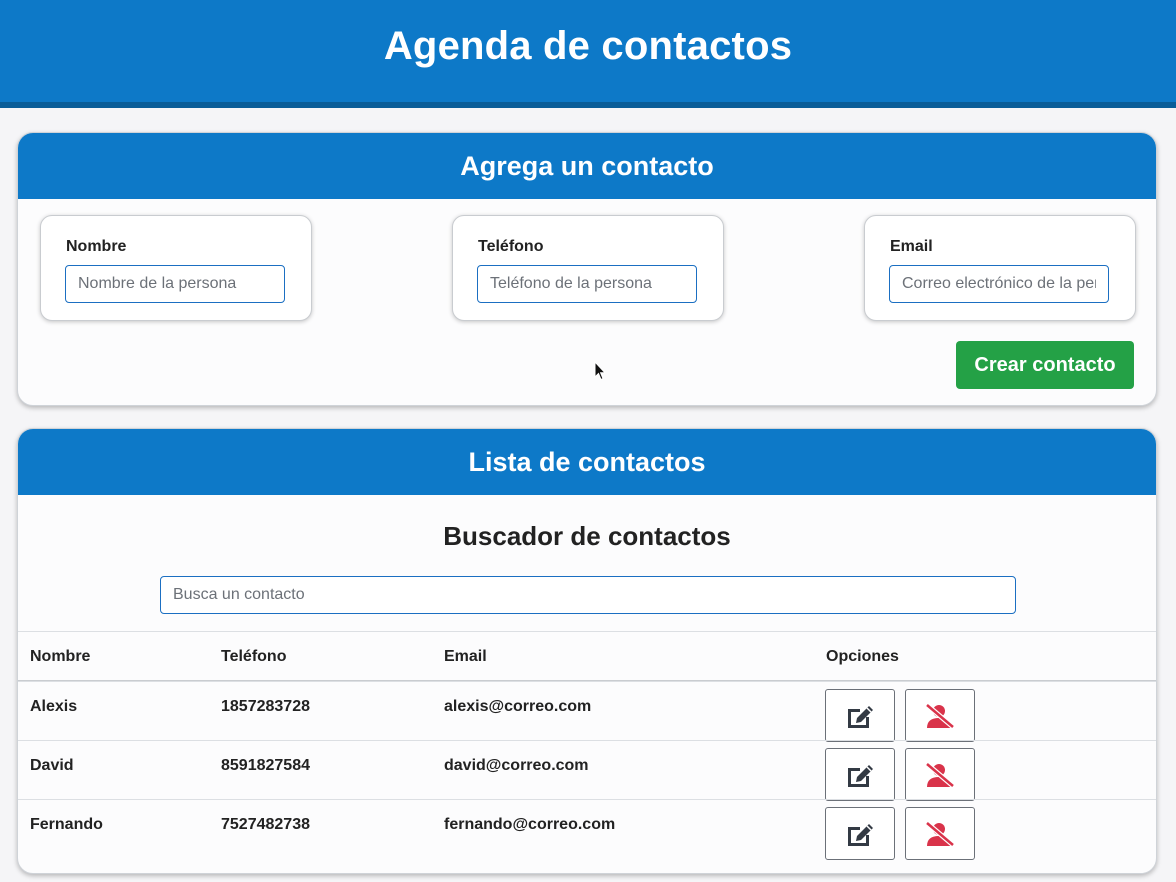 This screenshot has width=1176, height=882. I want to click on column-header-options: Opciones, so click(862, 656).